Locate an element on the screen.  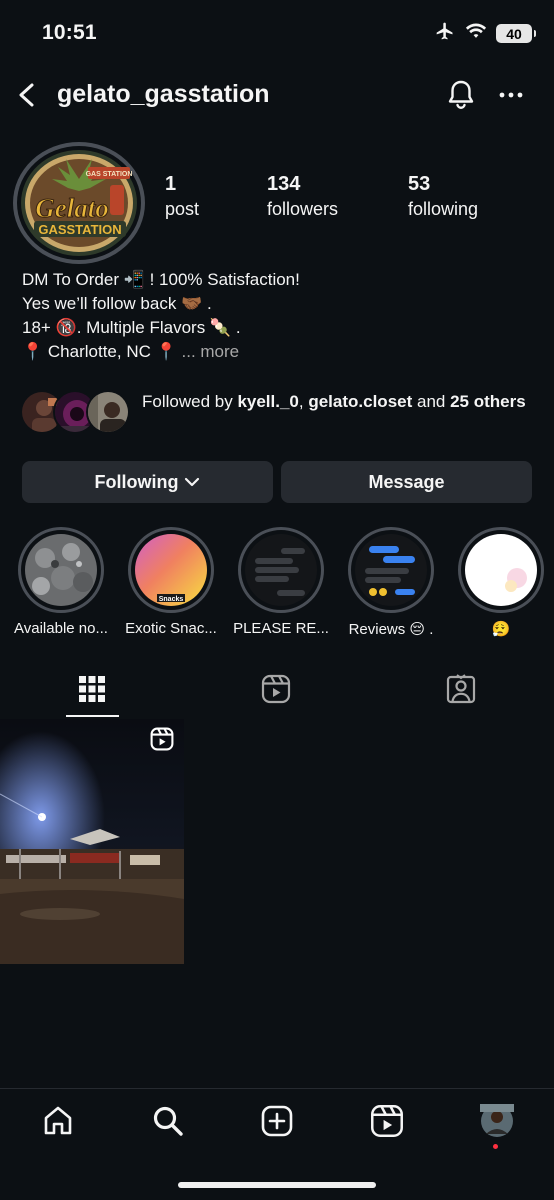
create-post-icon is located at coordinates (277, 1123).